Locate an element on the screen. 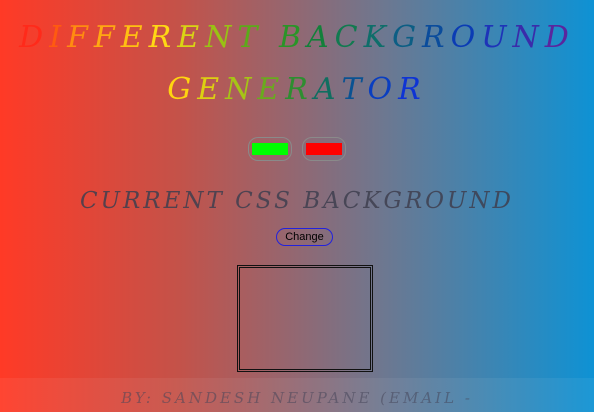  page-title-line1: DIFFERENT BACKGROUND is located at coordinates (297, 37).